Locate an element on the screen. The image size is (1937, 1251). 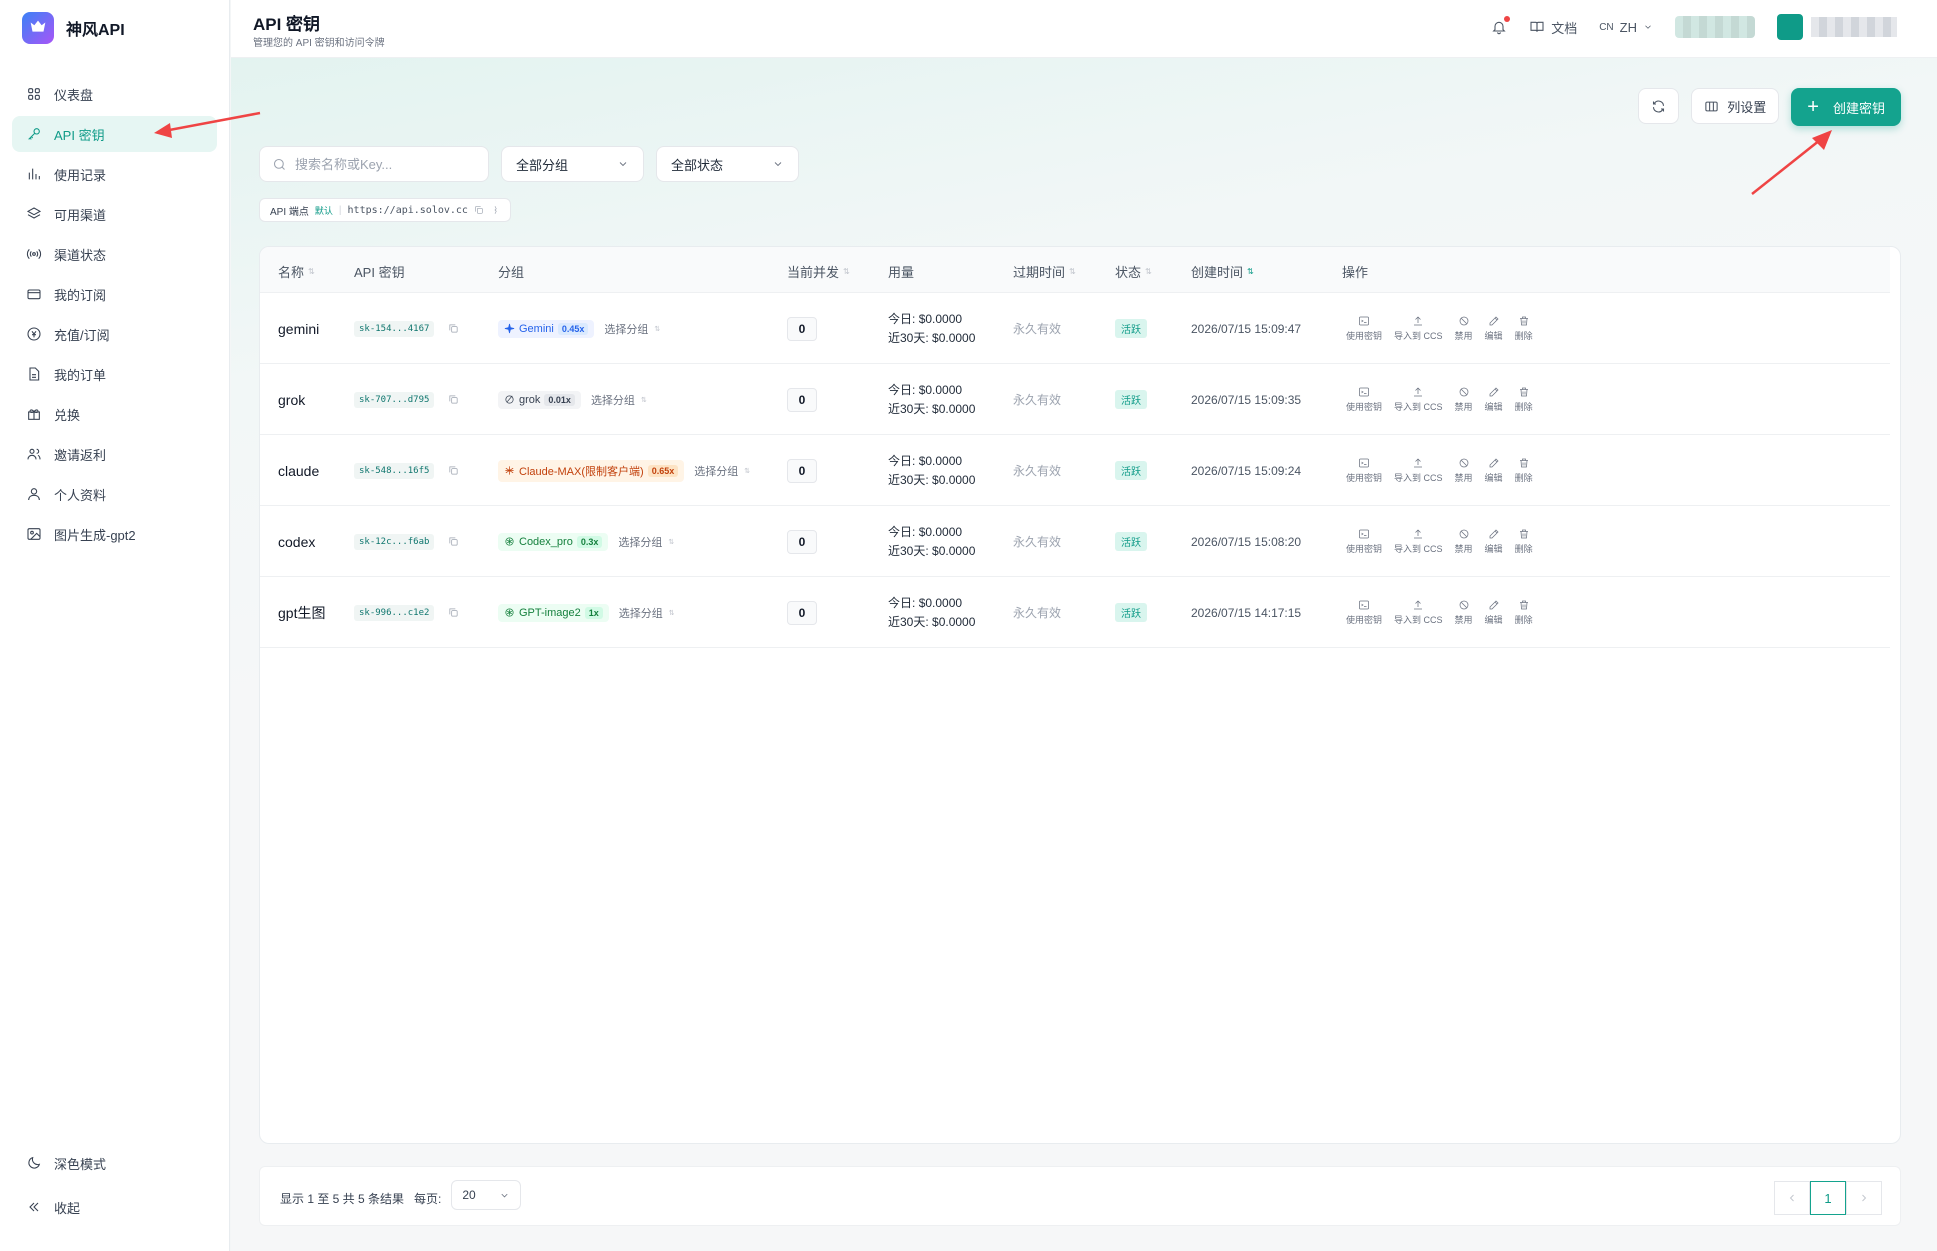
usage-today: 今日: $0.0000 is located at coordinates (925, 390).